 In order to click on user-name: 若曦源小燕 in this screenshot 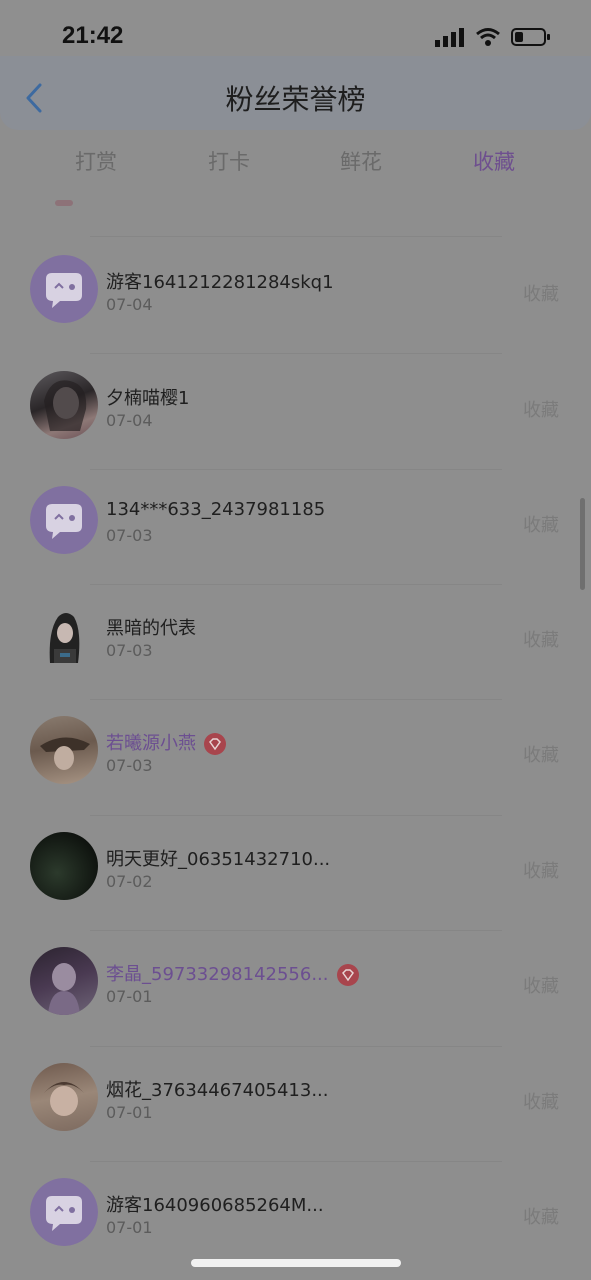, I will do `click(166, 742)`.